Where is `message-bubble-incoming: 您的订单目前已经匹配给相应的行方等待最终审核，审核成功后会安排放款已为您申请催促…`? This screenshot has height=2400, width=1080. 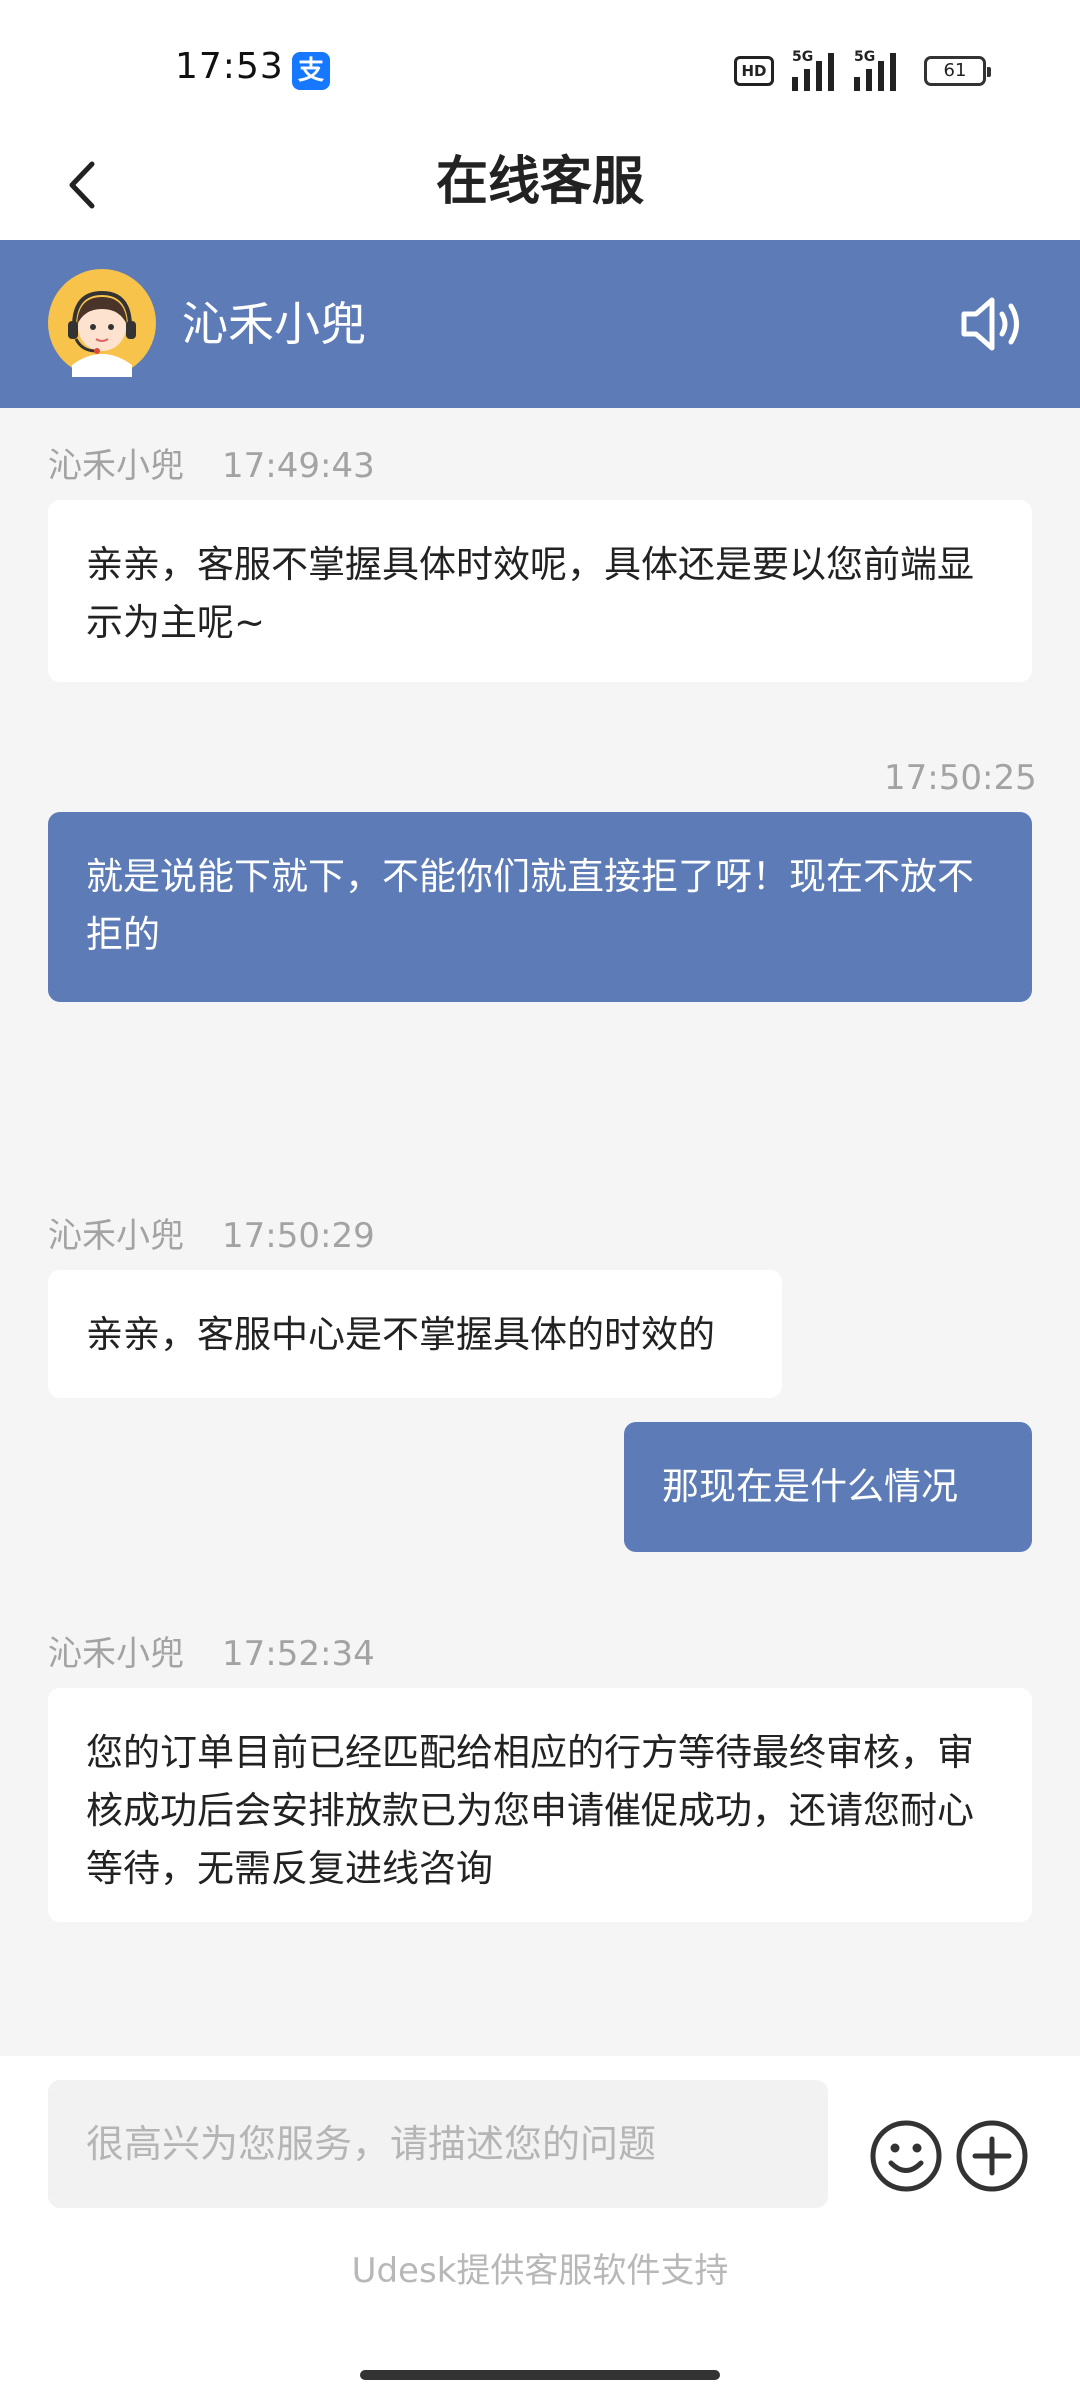
message-bubble-incoming: 您的订单目前已经匹配给相应的行方等待最终审核，审核成功后会安排放款已为您申请催促… is located at coordinates (540, 1805).